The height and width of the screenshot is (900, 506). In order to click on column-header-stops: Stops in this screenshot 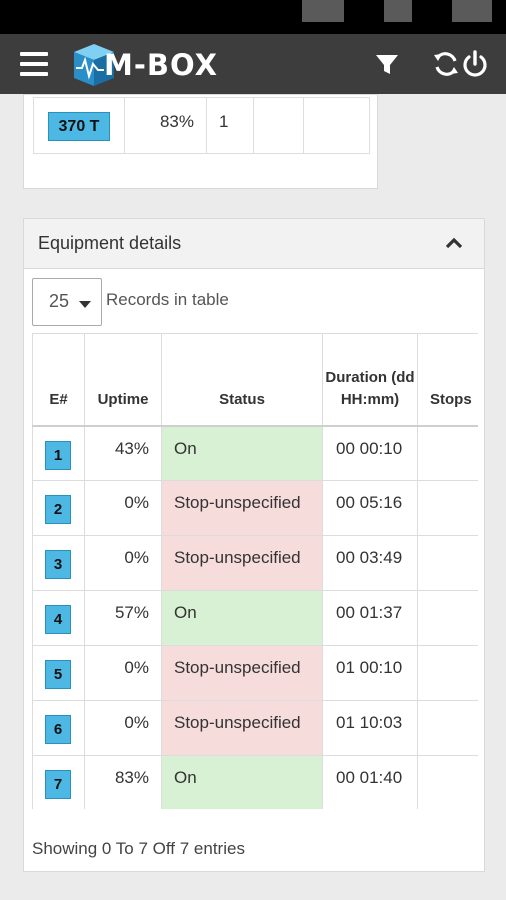, I will do `click(447, 380)`.